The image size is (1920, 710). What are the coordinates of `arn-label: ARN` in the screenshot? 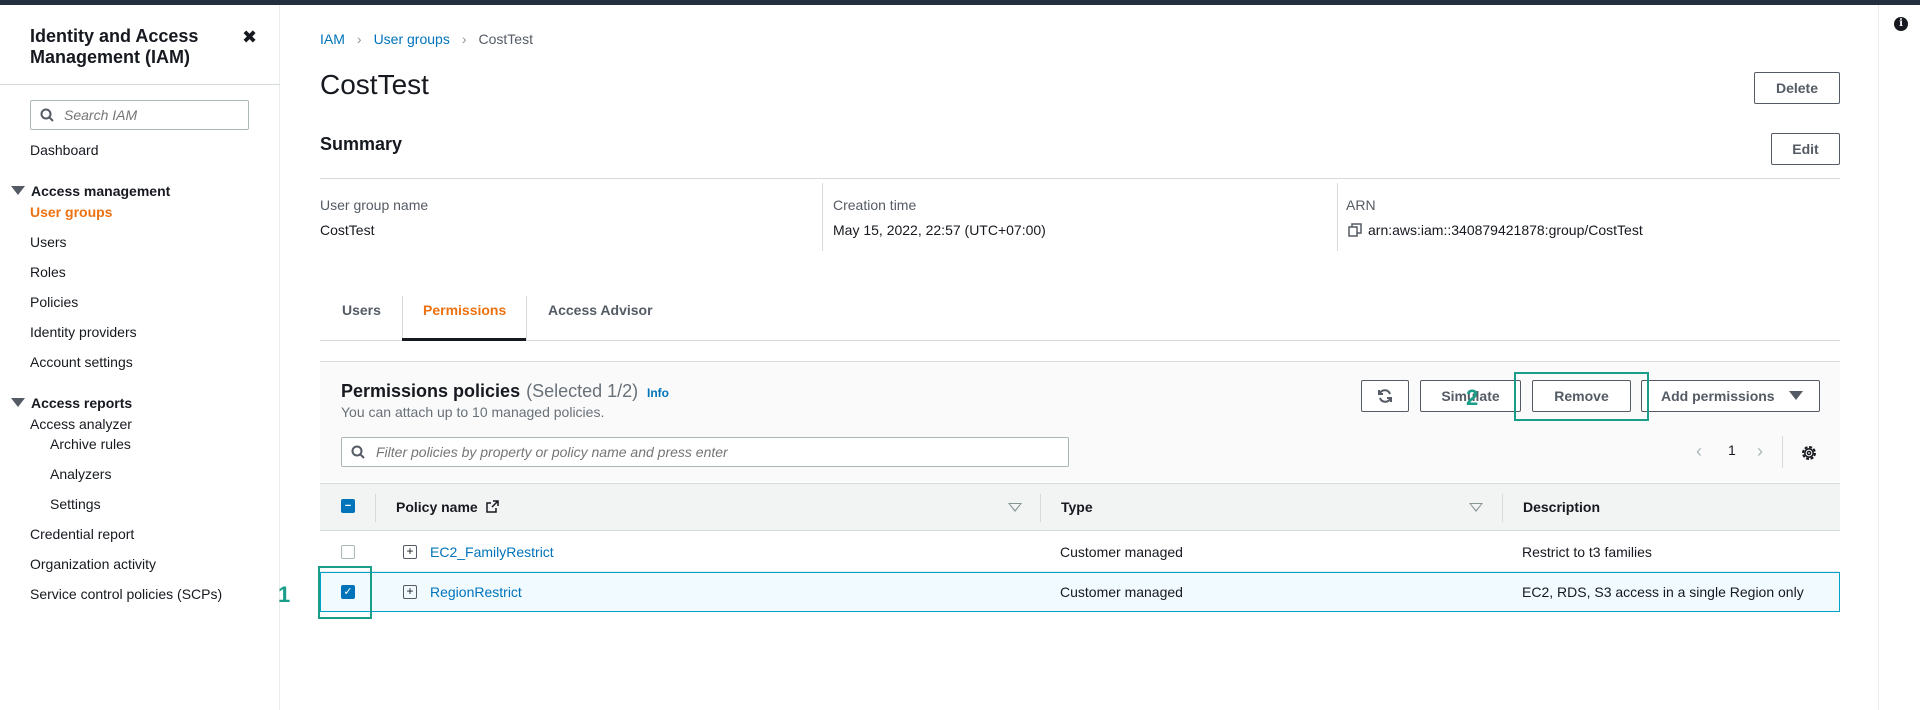 It's located at (1361, 205).